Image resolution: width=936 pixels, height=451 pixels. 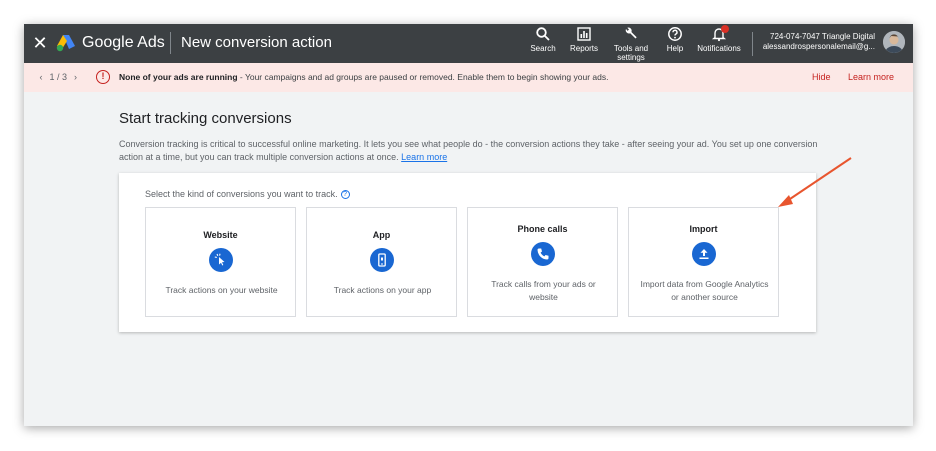 I want to click on hide-button: Hide, so click(x=821, y=77).